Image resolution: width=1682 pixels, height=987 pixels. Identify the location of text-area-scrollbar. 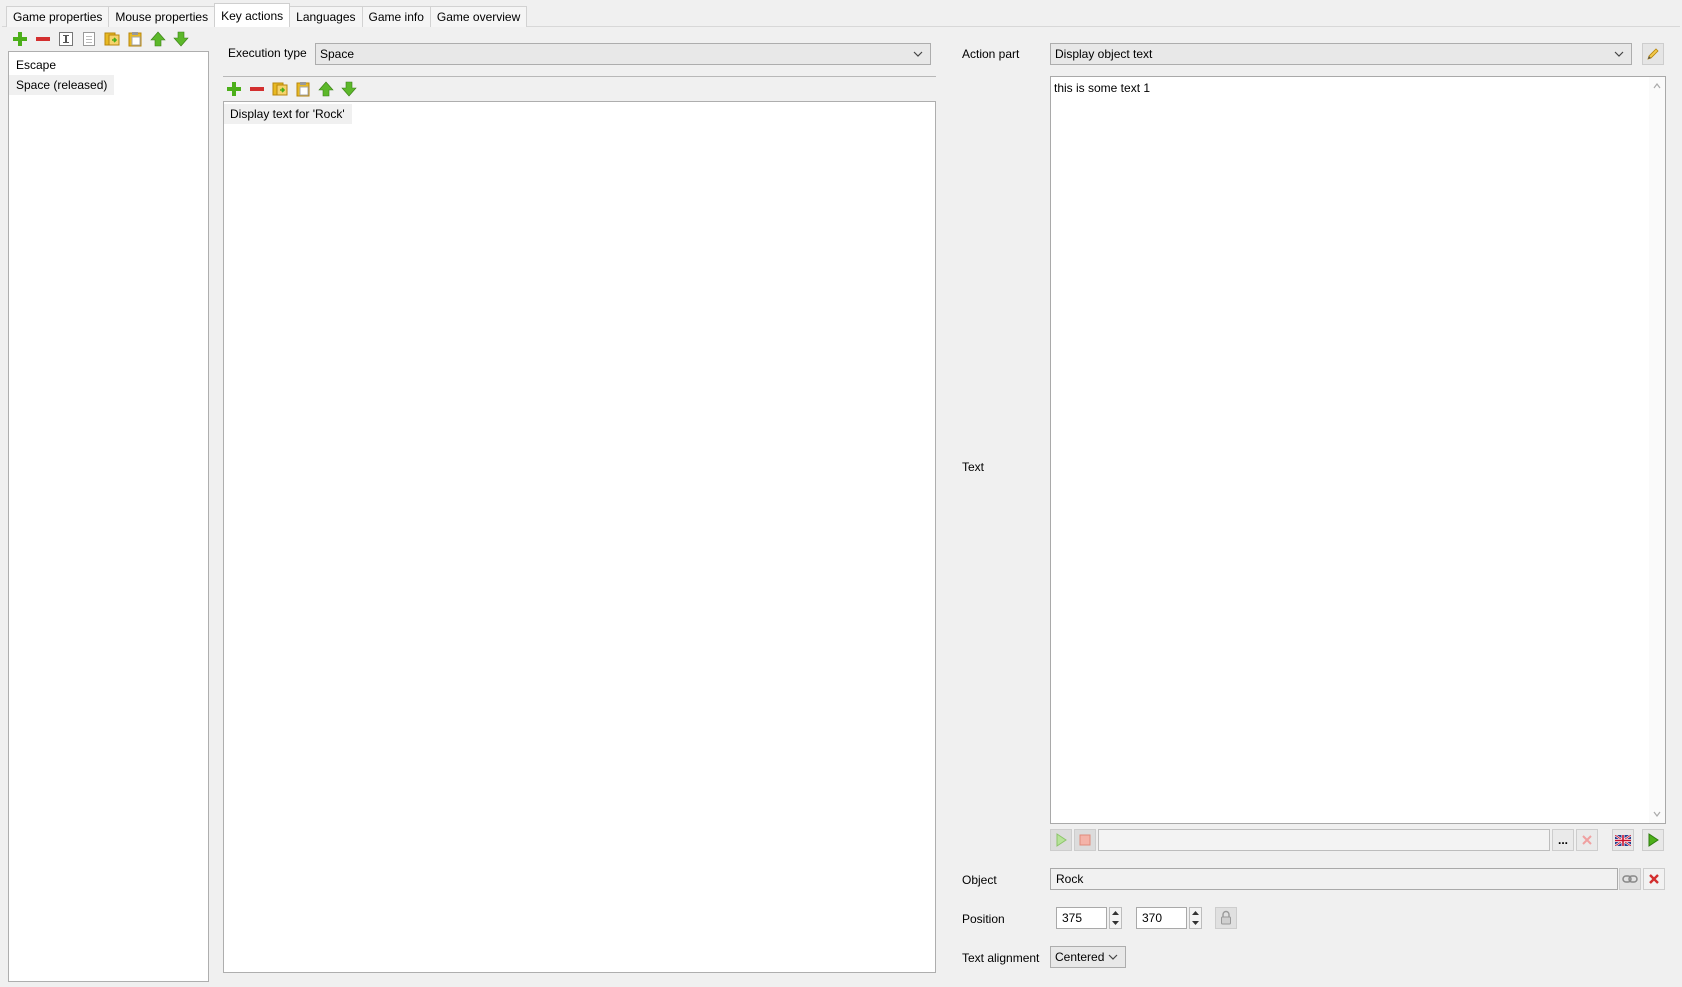
(1657, 450).